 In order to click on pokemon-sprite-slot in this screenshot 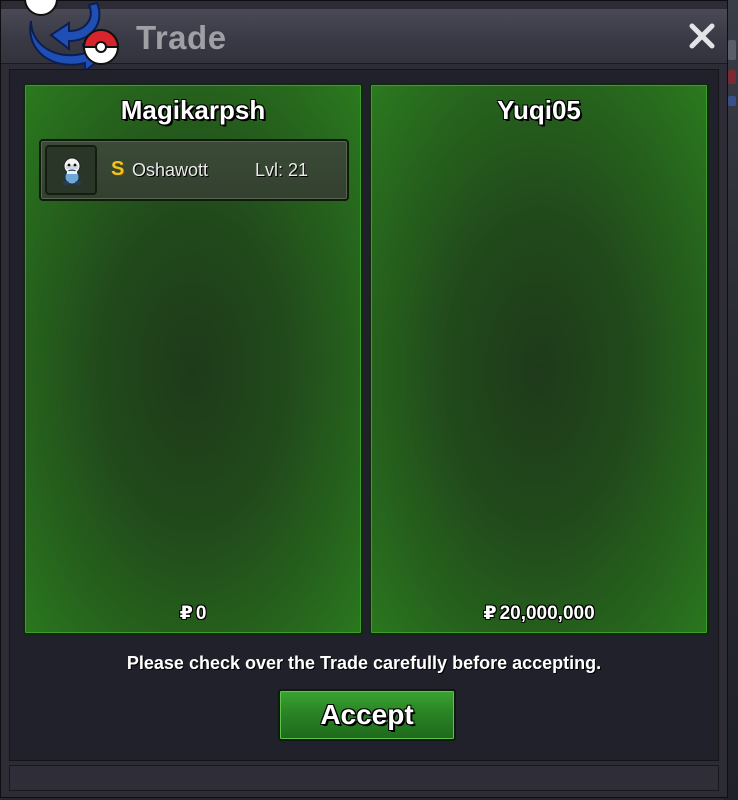, I will do `click(71, 170)`.